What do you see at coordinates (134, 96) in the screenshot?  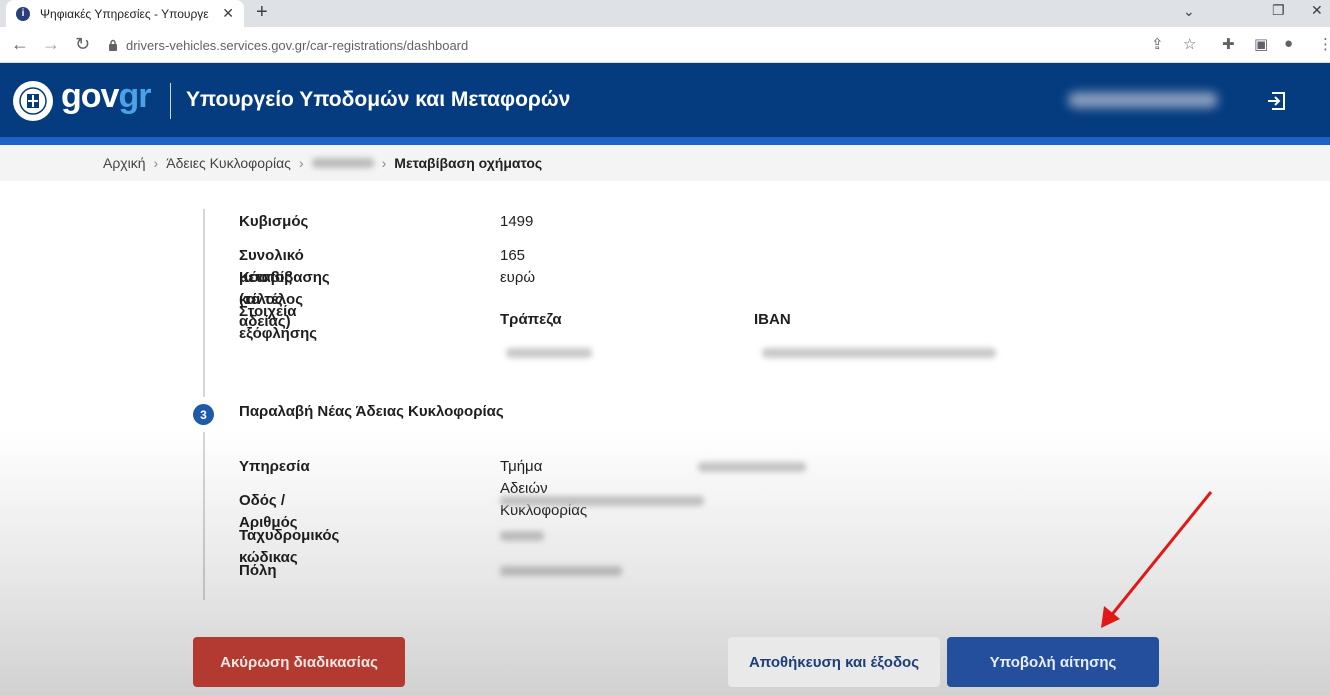 I see `logo-gr-text: gr` at bounding box center [134, 96].